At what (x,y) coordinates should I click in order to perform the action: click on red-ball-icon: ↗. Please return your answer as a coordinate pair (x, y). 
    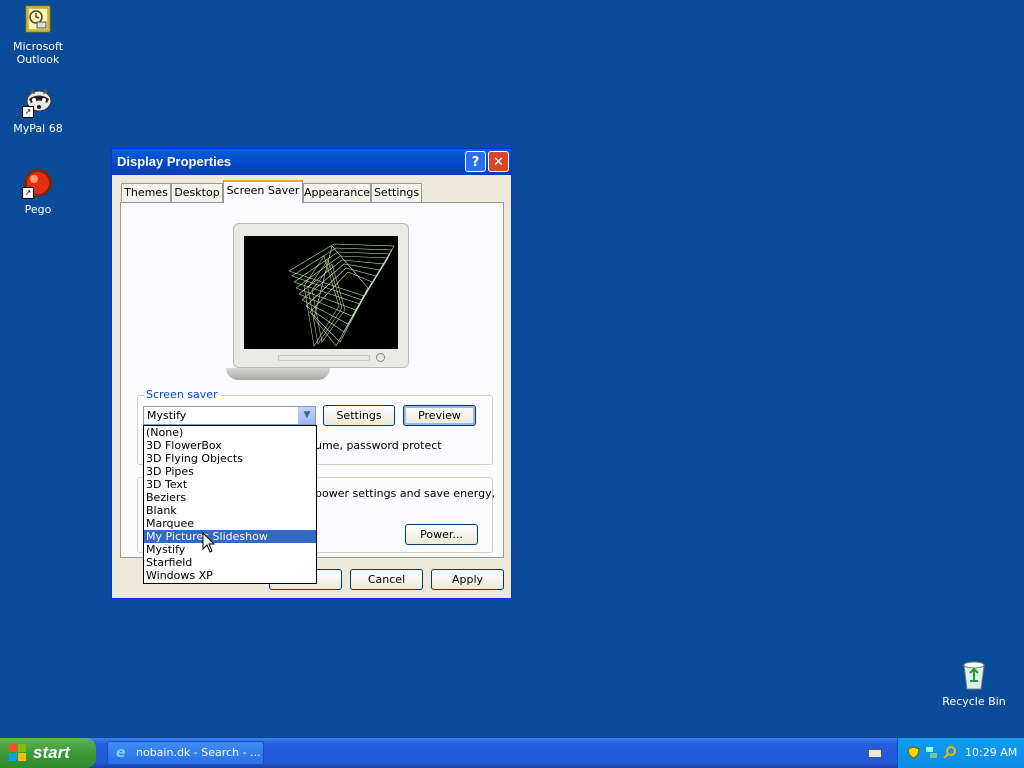
    Looking at the image, I should click on (38, 183).